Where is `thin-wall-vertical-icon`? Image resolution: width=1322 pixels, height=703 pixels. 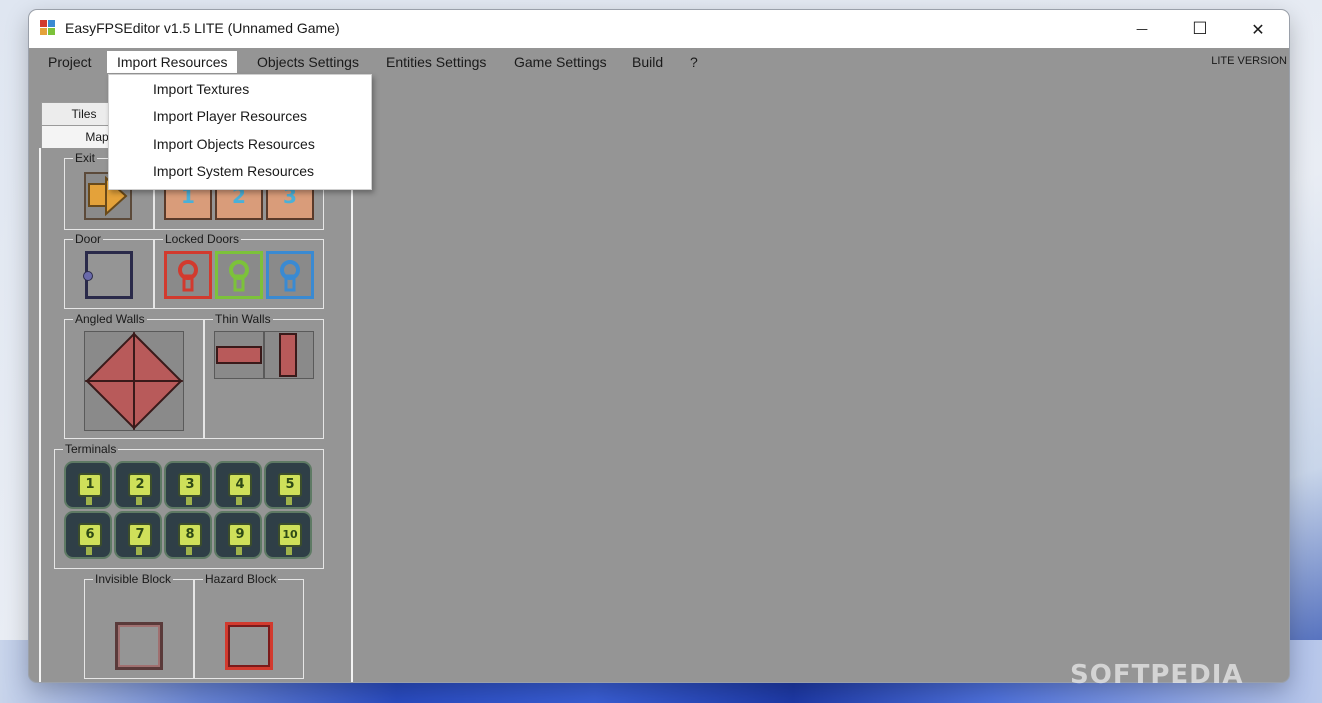 thin-wall-vertical-icon is located at coordinates (288, 355).